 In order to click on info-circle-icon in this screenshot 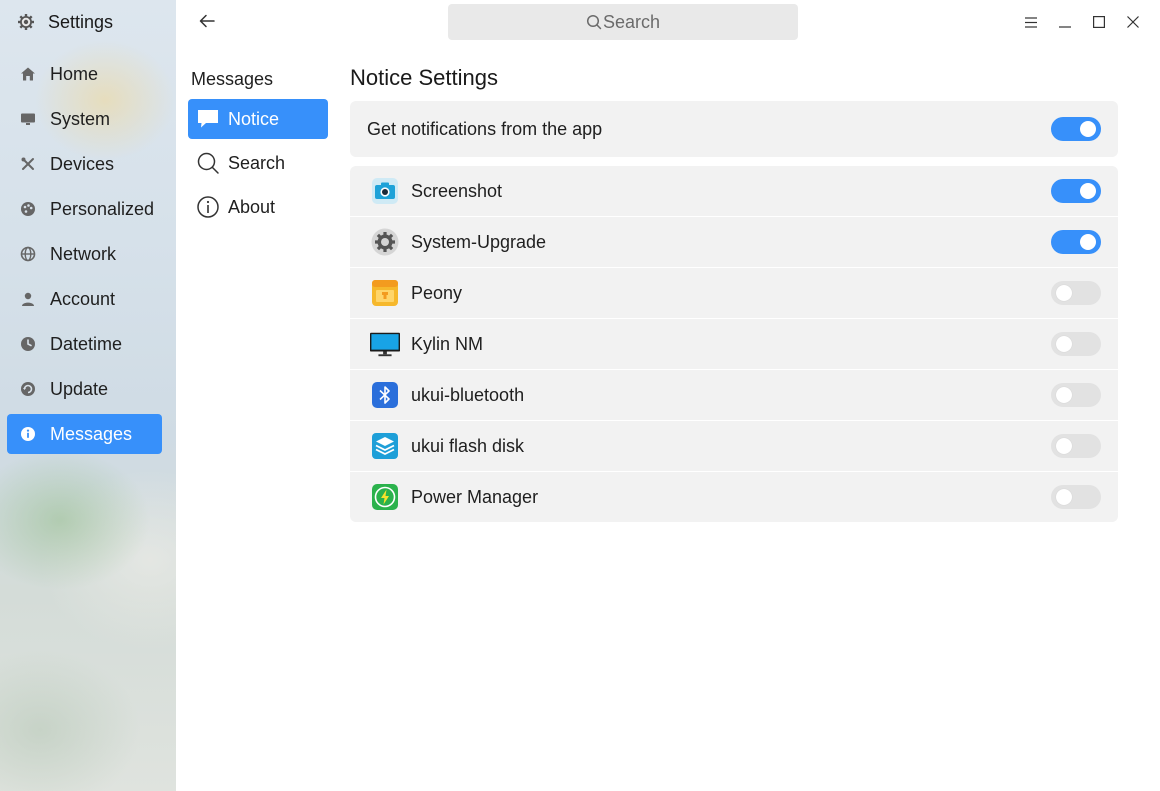, I will do `click(208, 207)`.